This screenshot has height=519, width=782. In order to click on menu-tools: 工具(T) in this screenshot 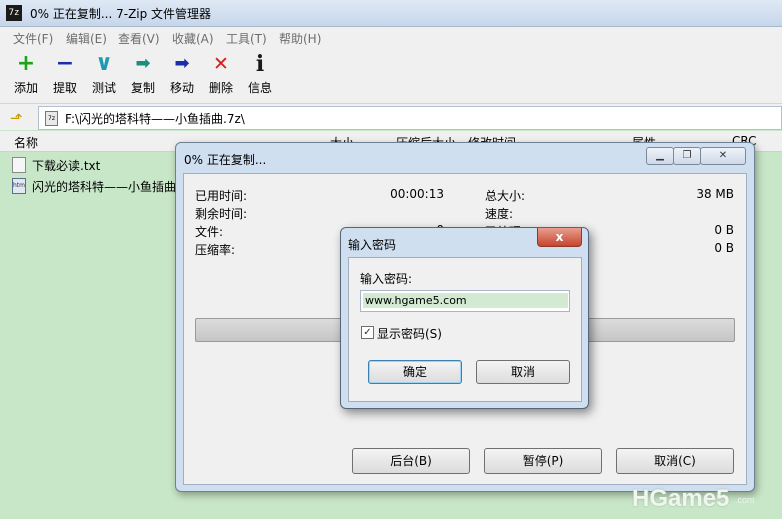, I will do `click(246, 38)`.